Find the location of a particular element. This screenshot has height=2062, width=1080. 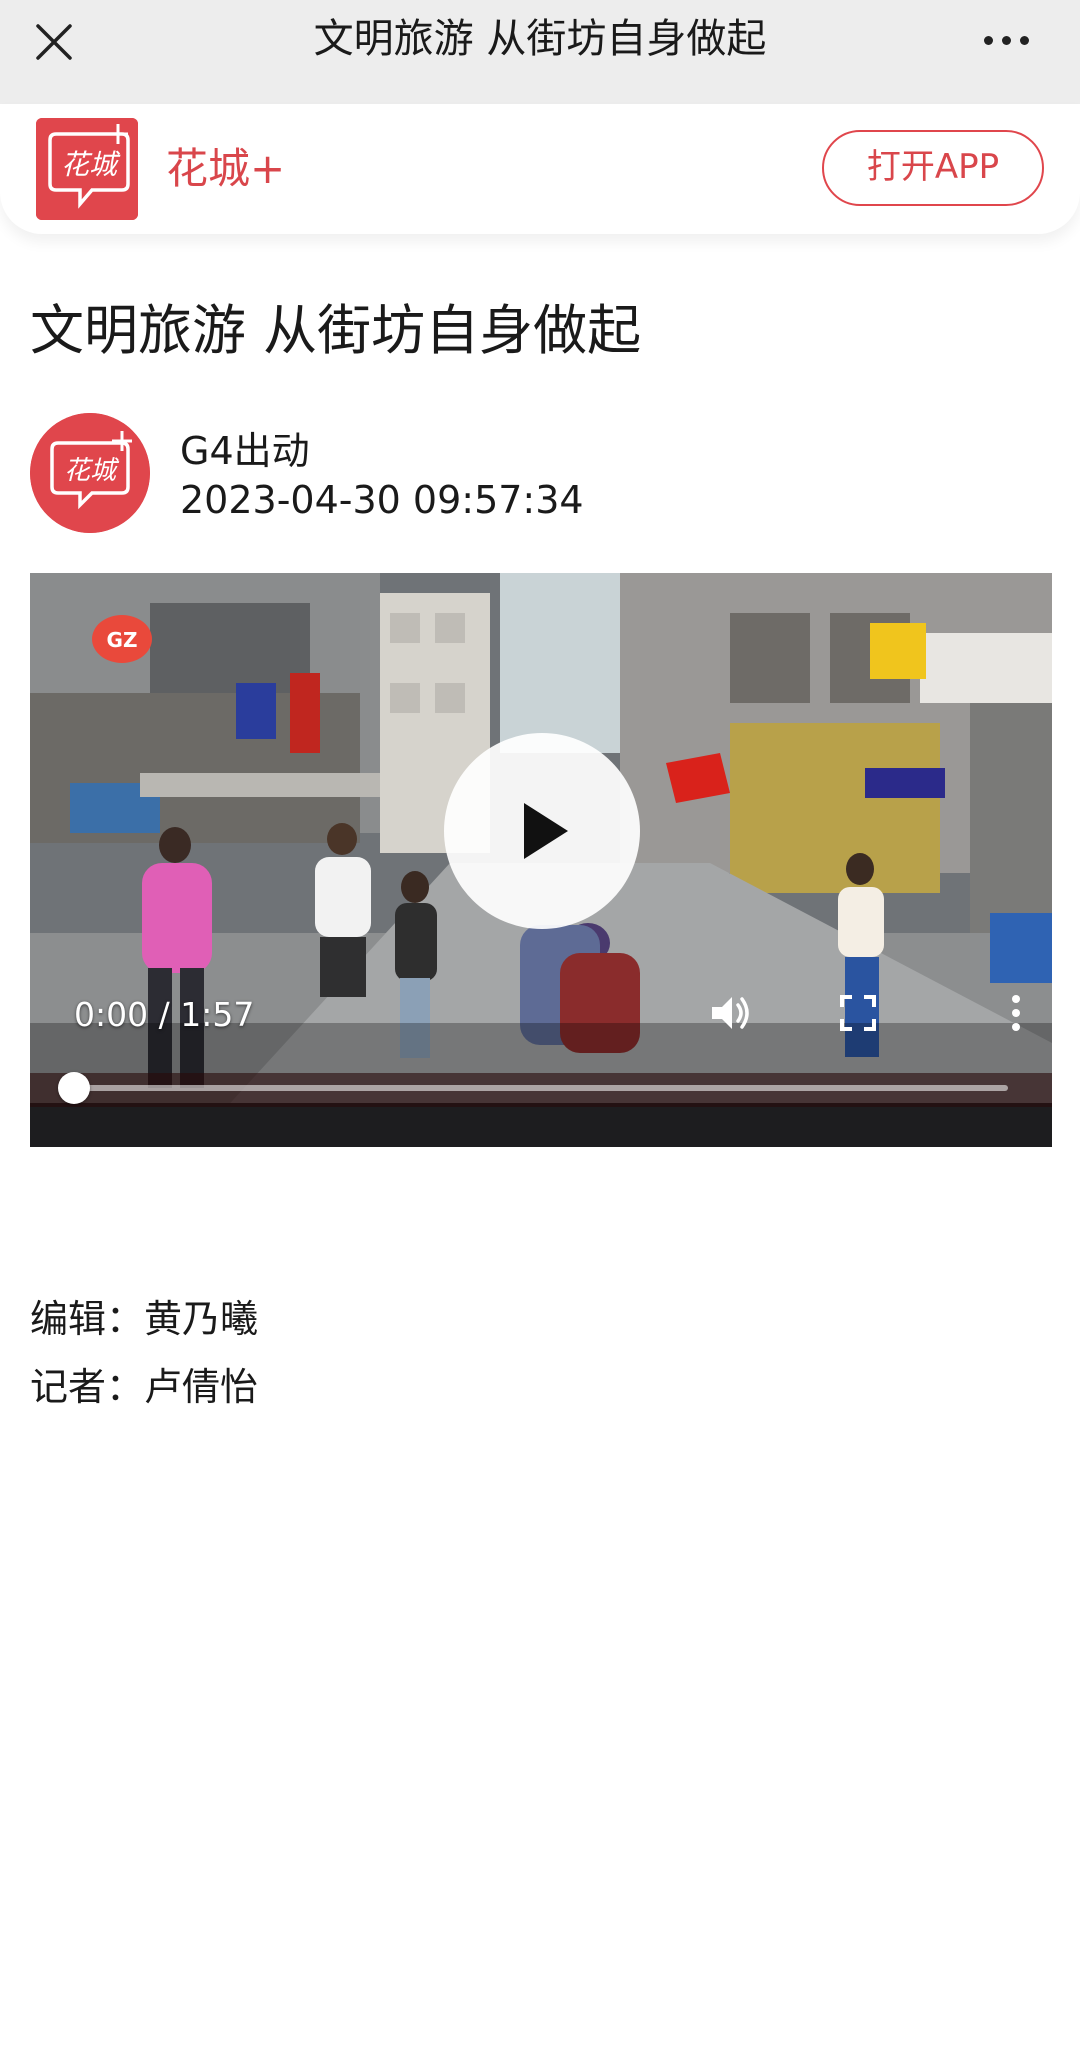

fullscreen-icon is located at coordinates (858, 1013).